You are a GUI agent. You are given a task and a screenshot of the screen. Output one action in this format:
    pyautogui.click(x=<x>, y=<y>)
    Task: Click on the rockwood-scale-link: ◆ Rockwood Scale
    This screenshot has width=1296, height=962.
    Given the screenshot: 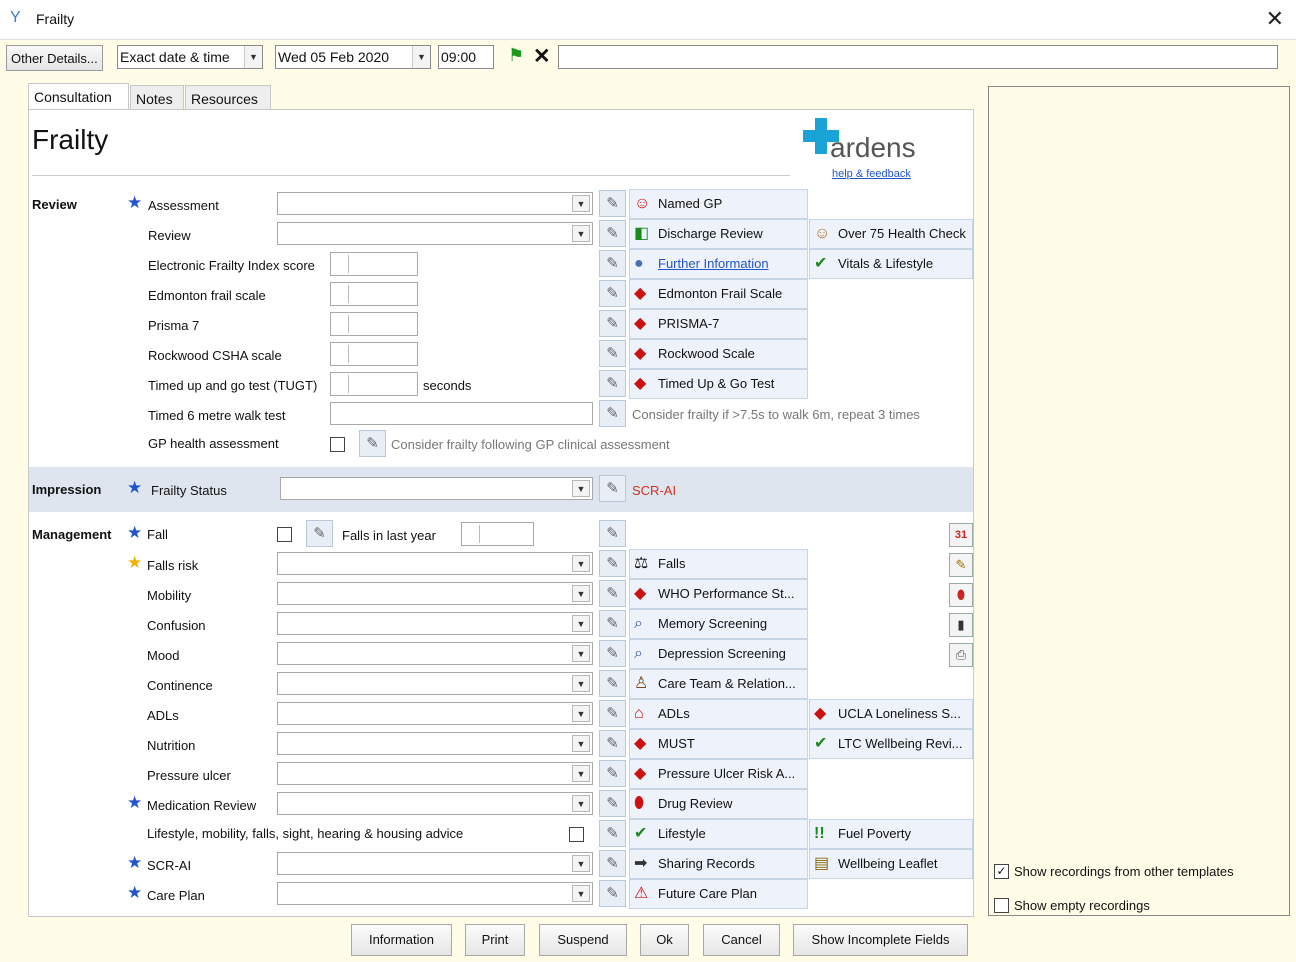 What is the action you would take?
    pyautogui.click(x=718, y=354)
    